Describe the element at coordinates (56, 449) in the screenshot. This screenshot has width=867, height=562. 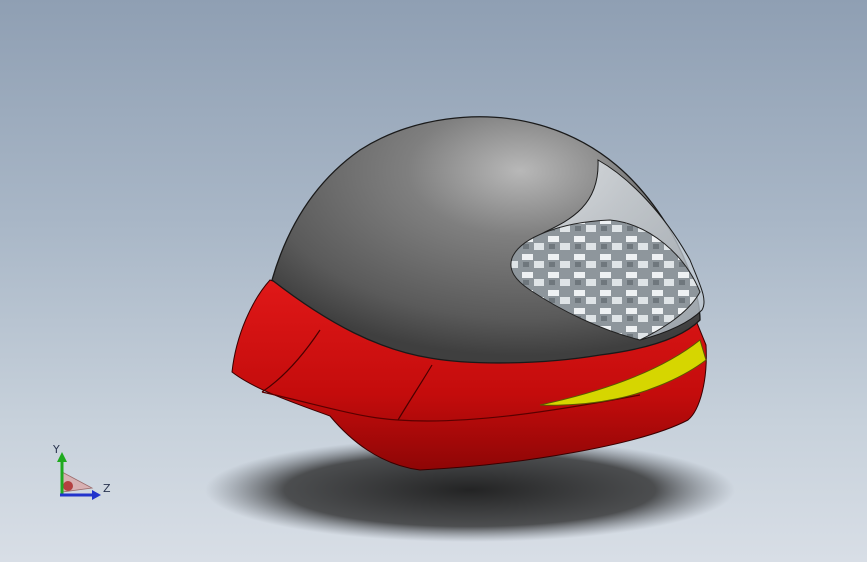
I see `triad-y-label: Y` at that location.